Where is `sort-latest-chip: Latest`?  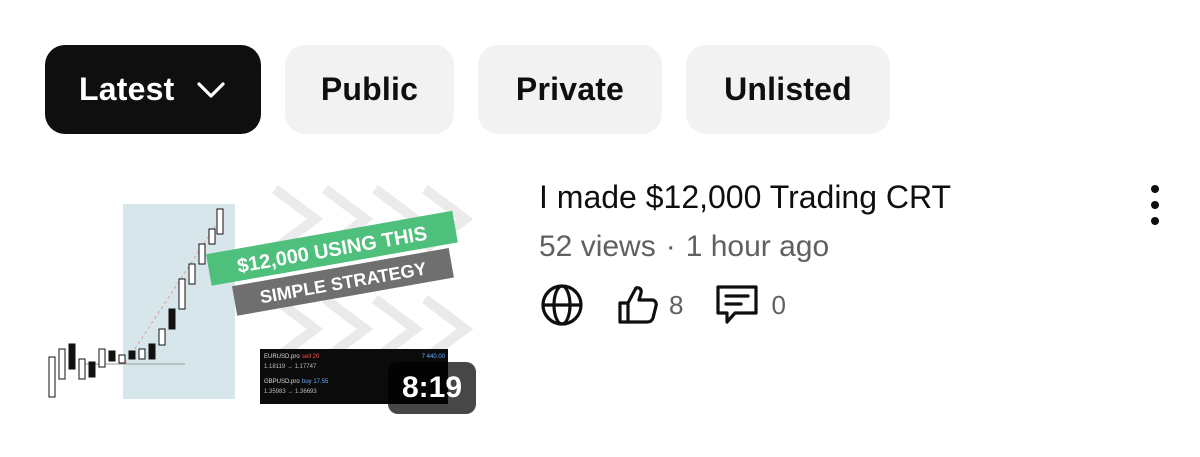 sort-latest-chip: Latest is located at coordinates (153, 89).